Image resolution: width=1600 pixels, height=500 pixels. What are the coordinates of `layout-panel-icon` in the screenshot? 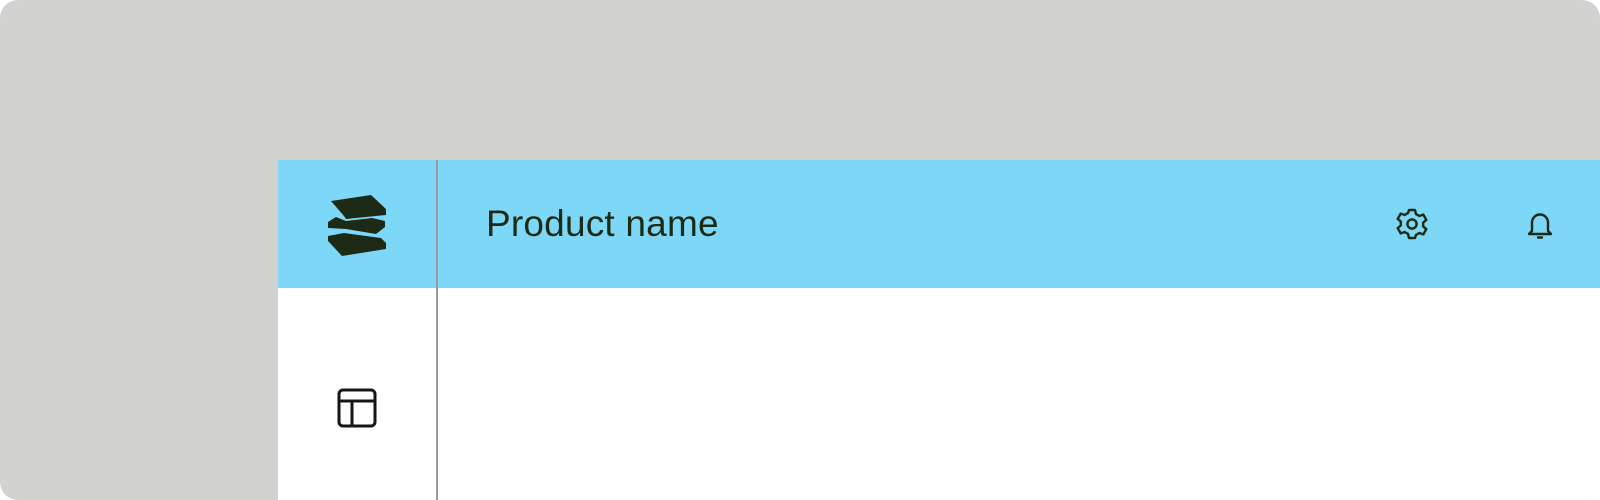 It's located at (357, 408).